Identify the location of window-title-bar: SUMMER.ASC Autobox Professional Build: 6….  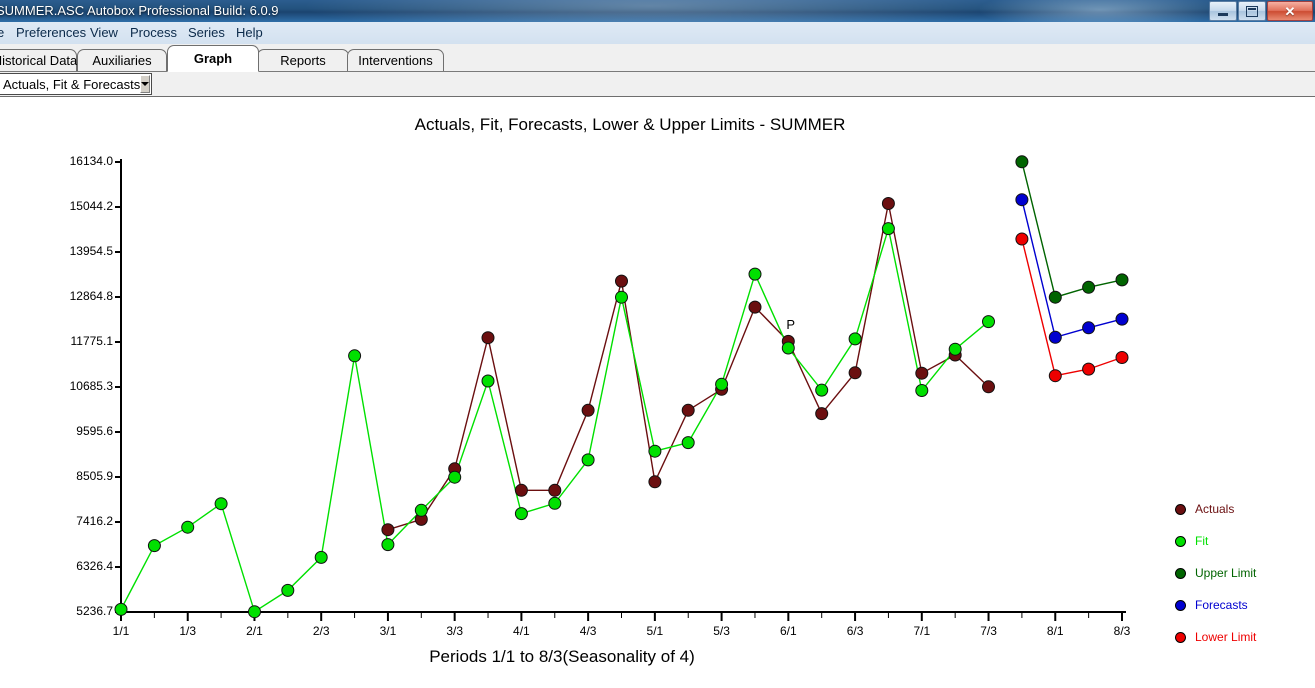
(657, 11).